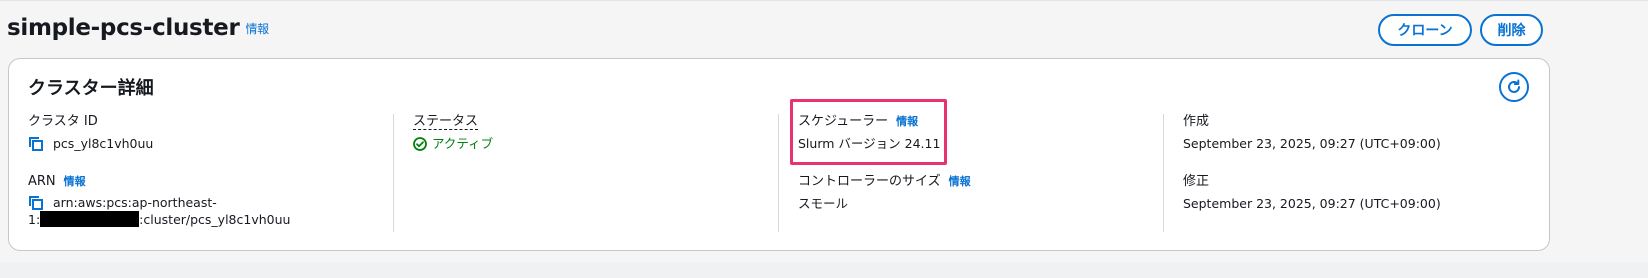  What do you see at coordinates (593, 173) in the screenshot?
I see `column-status: ステータス アクティブ` at bounding box center [593, 173].